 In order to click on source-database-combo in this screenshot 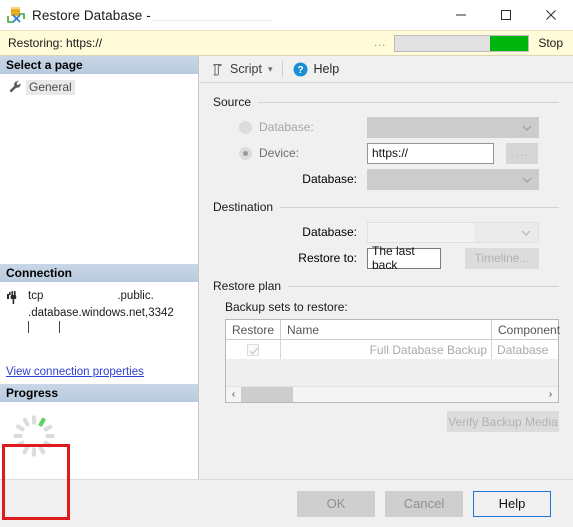, I will do `click(453, 127)`.